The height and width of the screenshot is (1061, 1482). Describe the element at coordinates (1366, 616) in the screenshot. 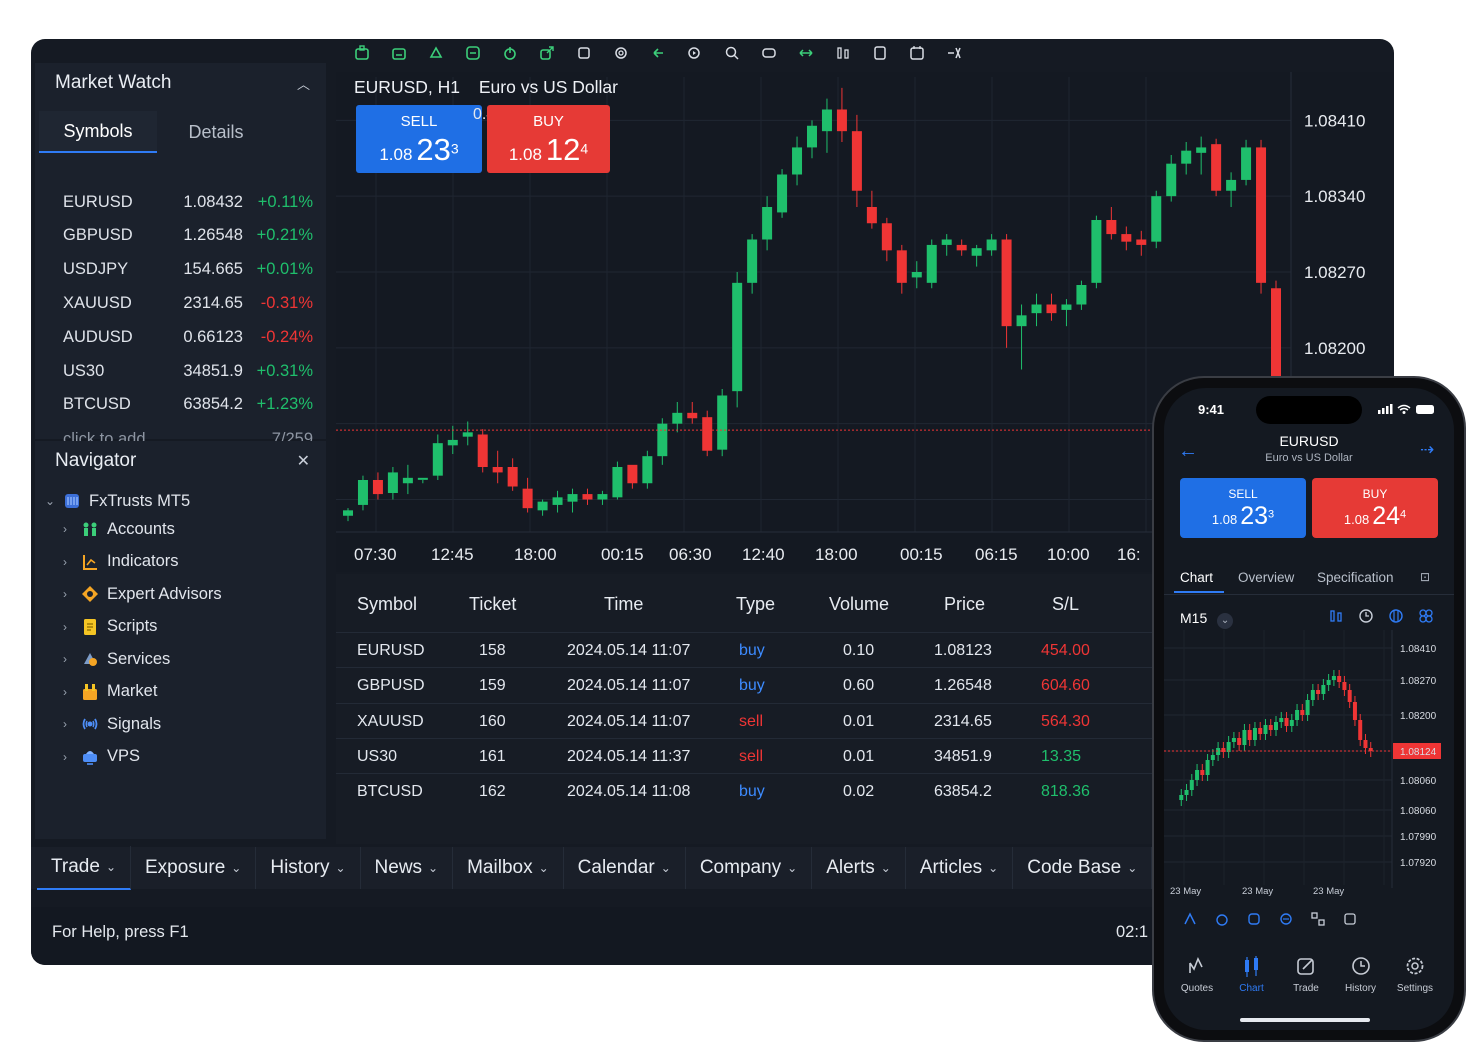

I see `clock-icon` at that location.